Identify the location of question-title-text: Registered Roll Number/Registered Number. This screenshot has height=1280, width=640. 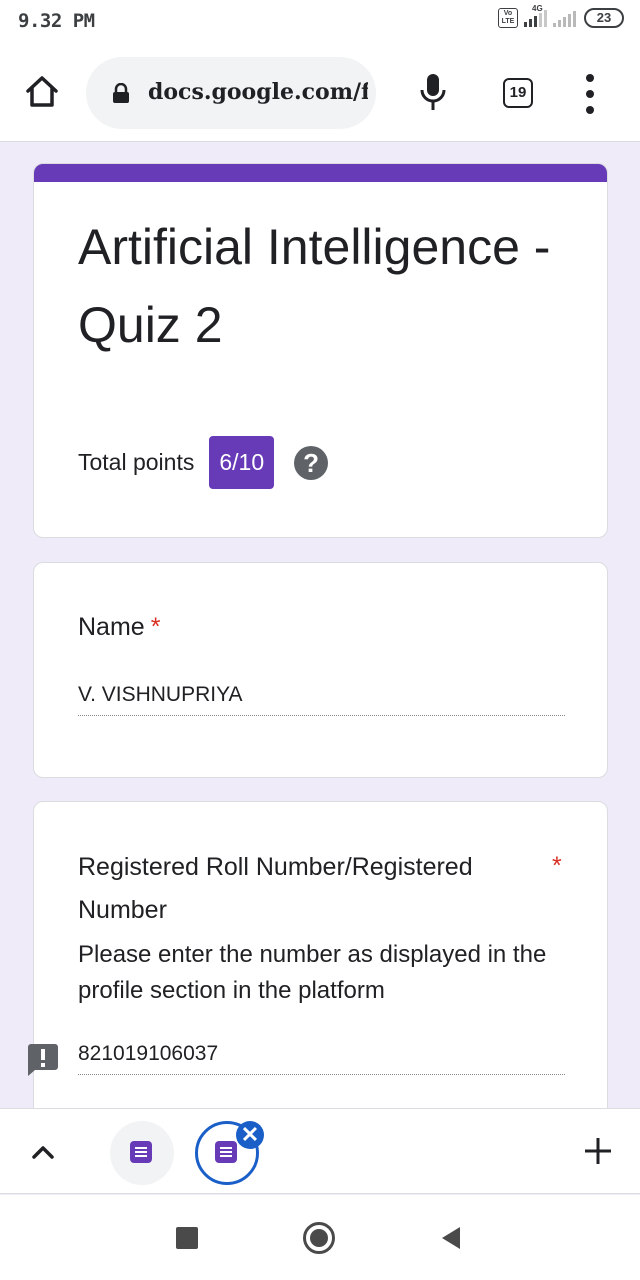
(275, 888).